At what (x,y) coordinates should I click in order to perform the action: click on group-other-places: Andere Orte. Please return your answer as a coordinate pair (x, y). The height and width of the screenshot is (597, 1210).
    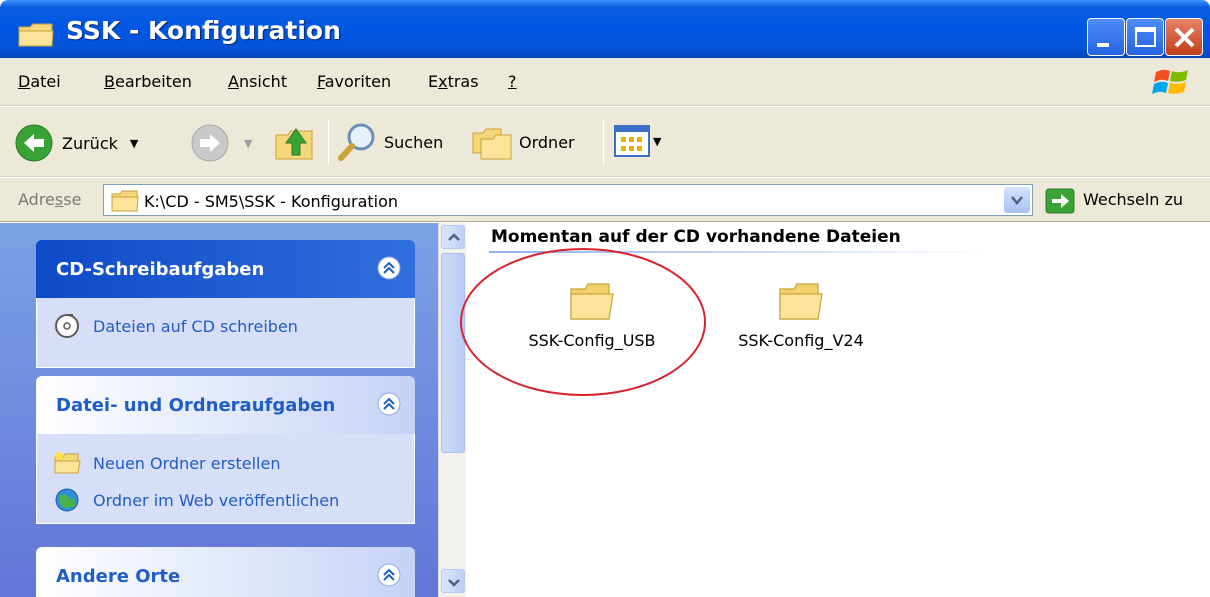
    Looking at the image, I should click on (225, 572).